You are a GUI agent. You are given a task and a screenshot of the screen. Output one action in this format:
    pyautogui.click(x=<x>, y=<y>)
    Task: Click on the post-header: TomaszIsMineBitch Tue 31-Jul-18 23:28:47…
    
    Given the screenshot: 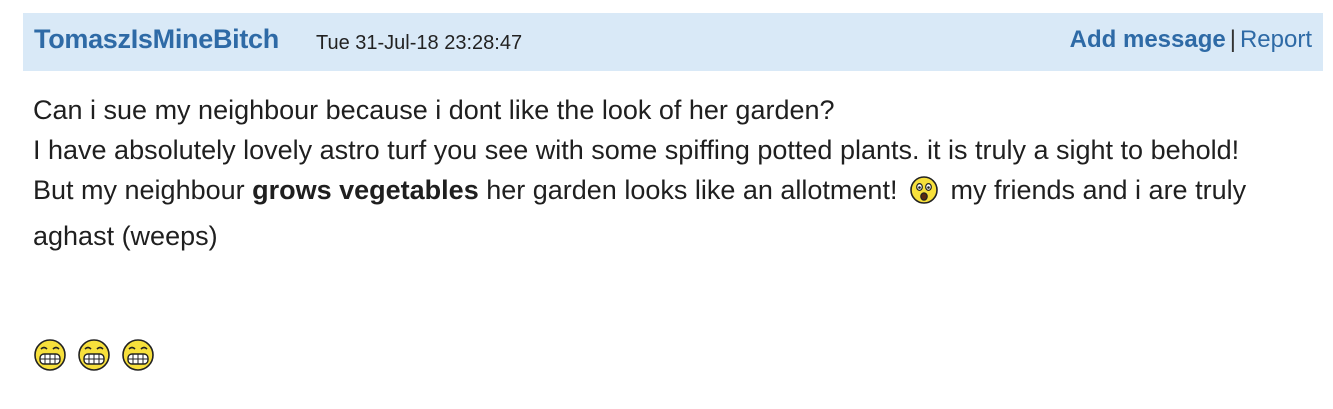 What is the action you would take?
    pyautogui.click(x=673, y=42)
    